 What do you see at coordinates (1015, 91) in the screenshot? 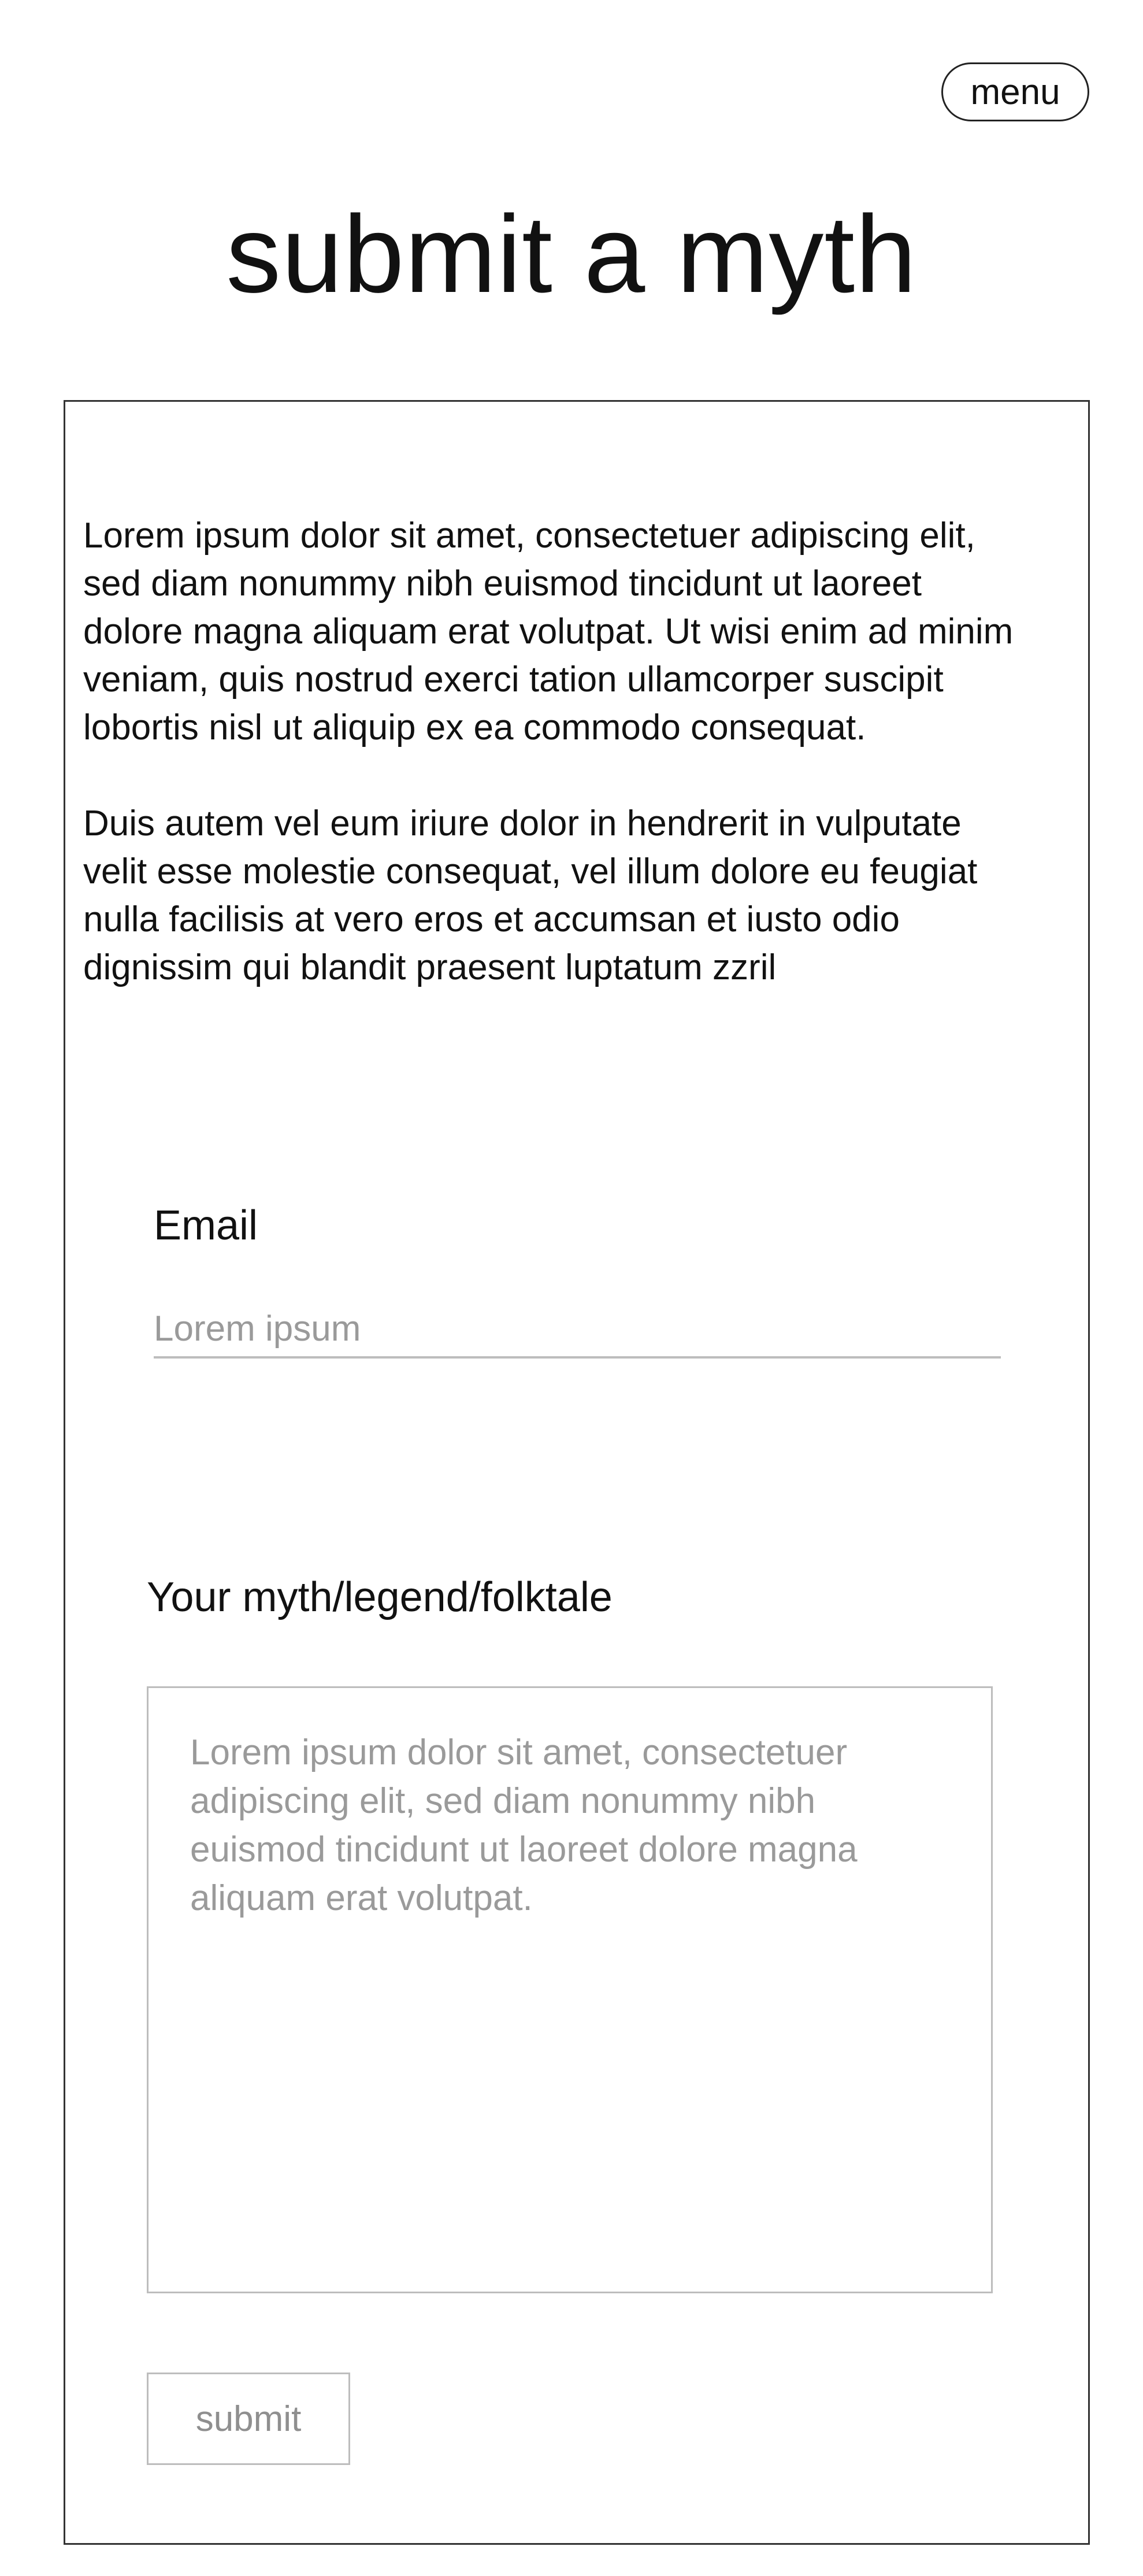
I see `menu-button: menu` at bounding box center [1015, 91].